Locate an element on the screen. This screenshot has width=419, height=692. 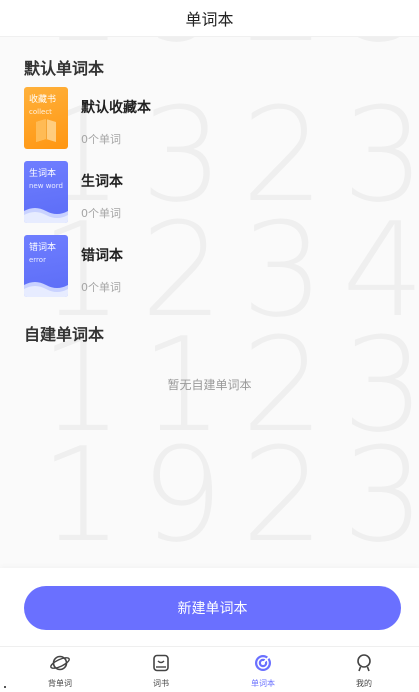
book-name: 错词本 is located at coordinates (102, 256).